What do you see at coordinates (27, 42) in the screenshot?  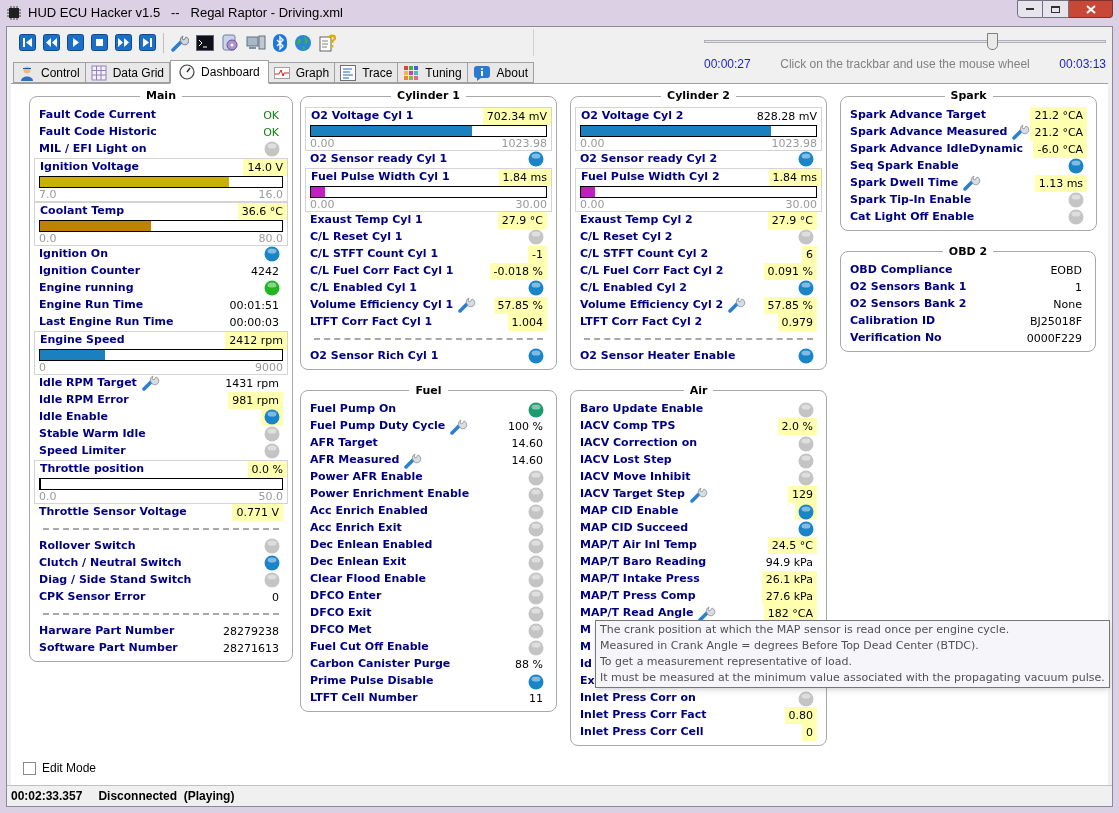 I see `skip-start-icon` at bounding box center [27, 42].